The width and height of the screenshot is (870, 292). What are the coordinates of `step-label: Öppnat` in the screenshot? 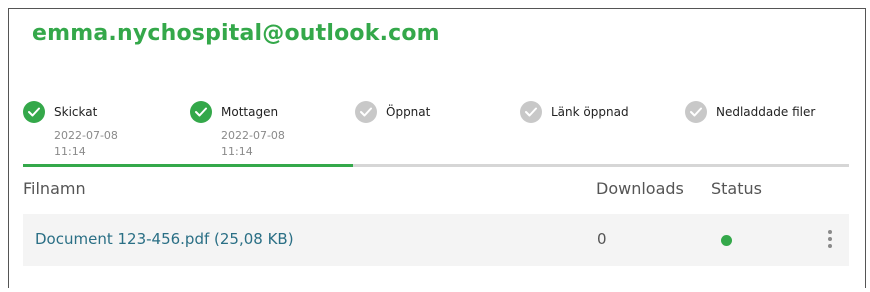 It's located at (408, 112).